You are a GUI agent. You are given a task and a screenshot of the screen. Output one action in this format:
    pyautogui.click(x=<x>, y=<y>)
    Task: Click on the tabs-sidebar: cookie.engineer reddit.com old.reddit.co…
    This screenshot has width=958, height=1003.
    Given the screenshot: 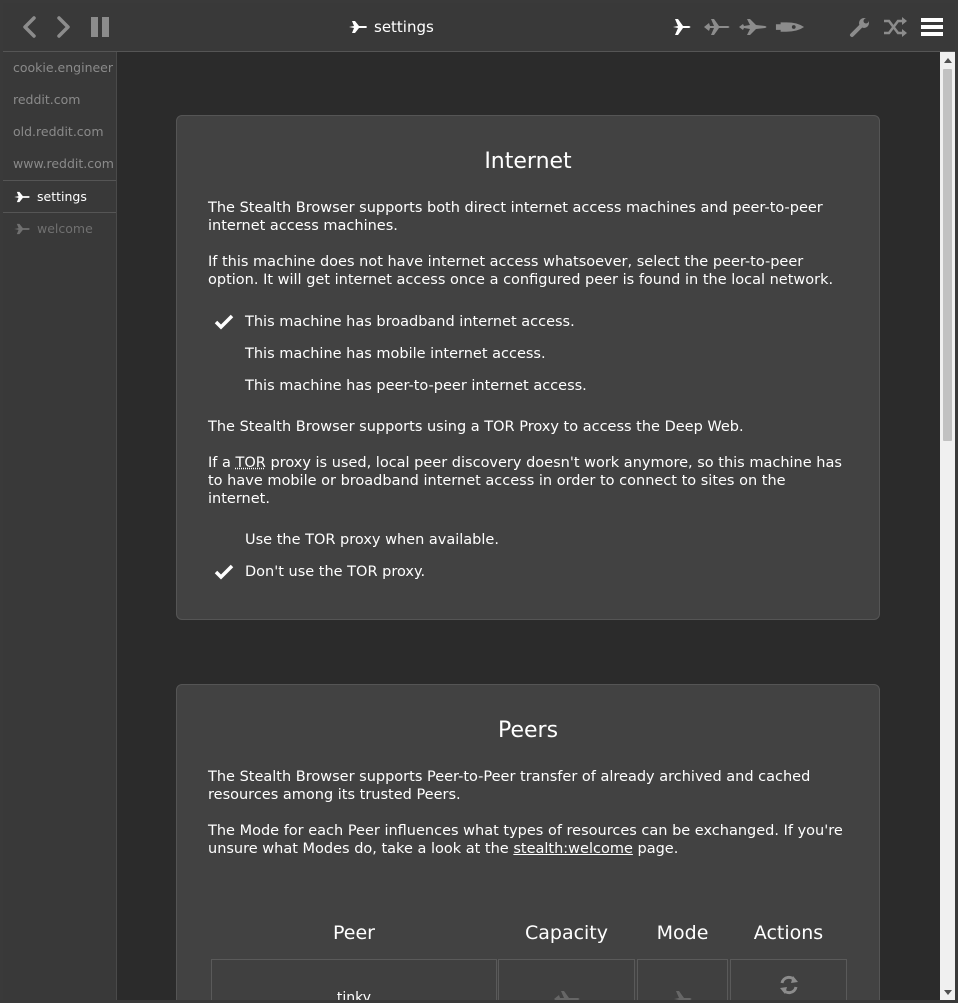 What is the action you would take?
    pyautogui.click(x=60, y=526)
    